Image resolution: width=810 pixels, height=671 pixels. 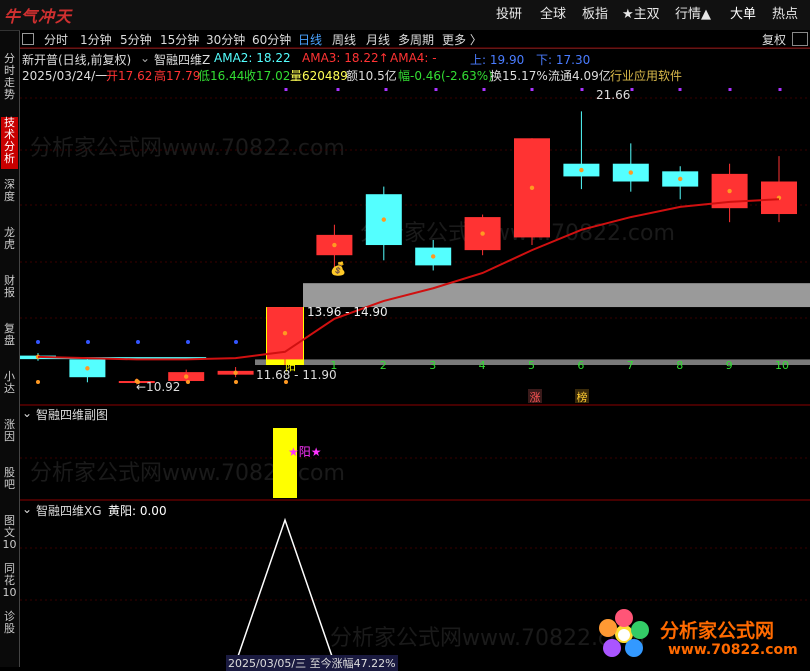 I want to click on annot-zone: 13.96 - 14.90, so click(x=347, y=312).